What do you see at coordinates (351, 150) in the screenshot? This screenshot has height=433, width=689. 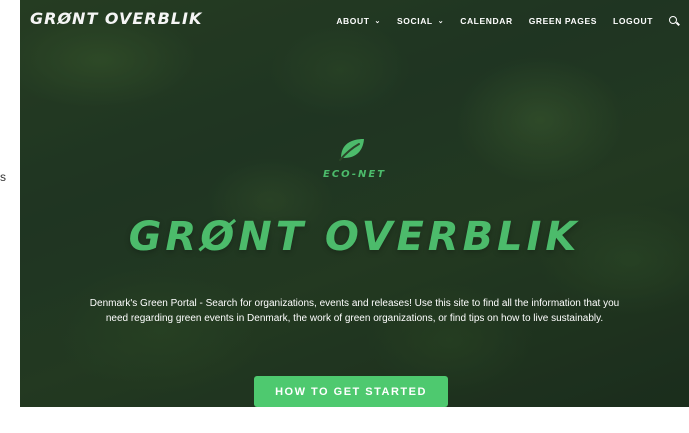 I see `leaf-icon` at bounding box center [351, 150].